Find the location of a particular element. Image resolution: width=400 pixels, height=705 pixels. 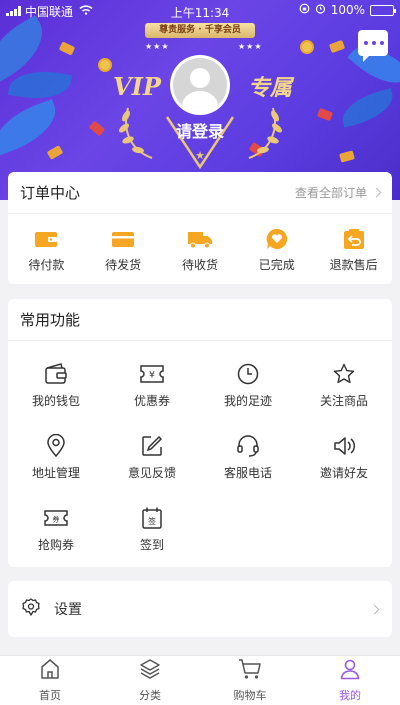

calendar-icon: 签 is located at coordinates (152, 518).